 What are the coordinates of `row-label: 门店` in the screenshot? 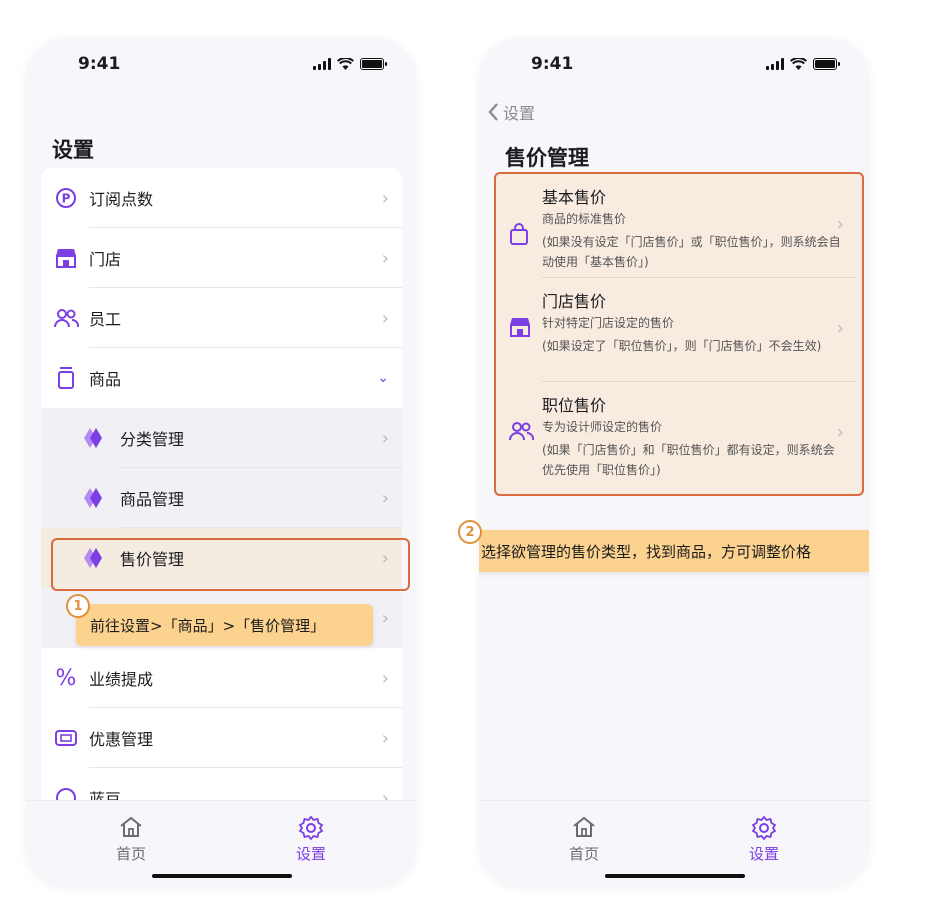 It's located at (105, 259).